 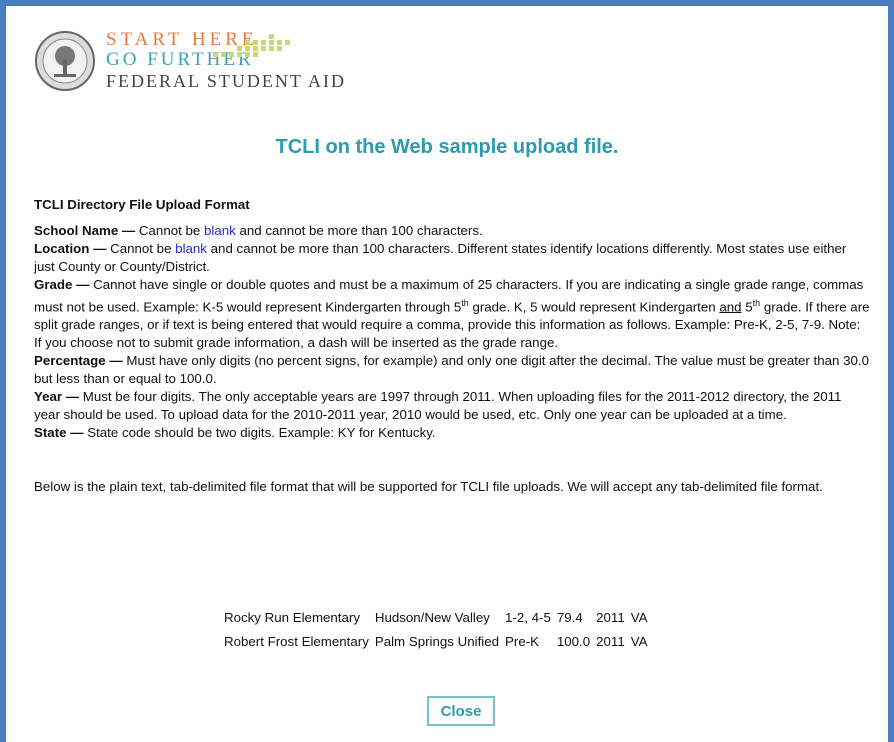 What do you see at coordinates (85, 230) in the screenshot?
I see `field-label: School Name —` at bounding box center [85, 230].